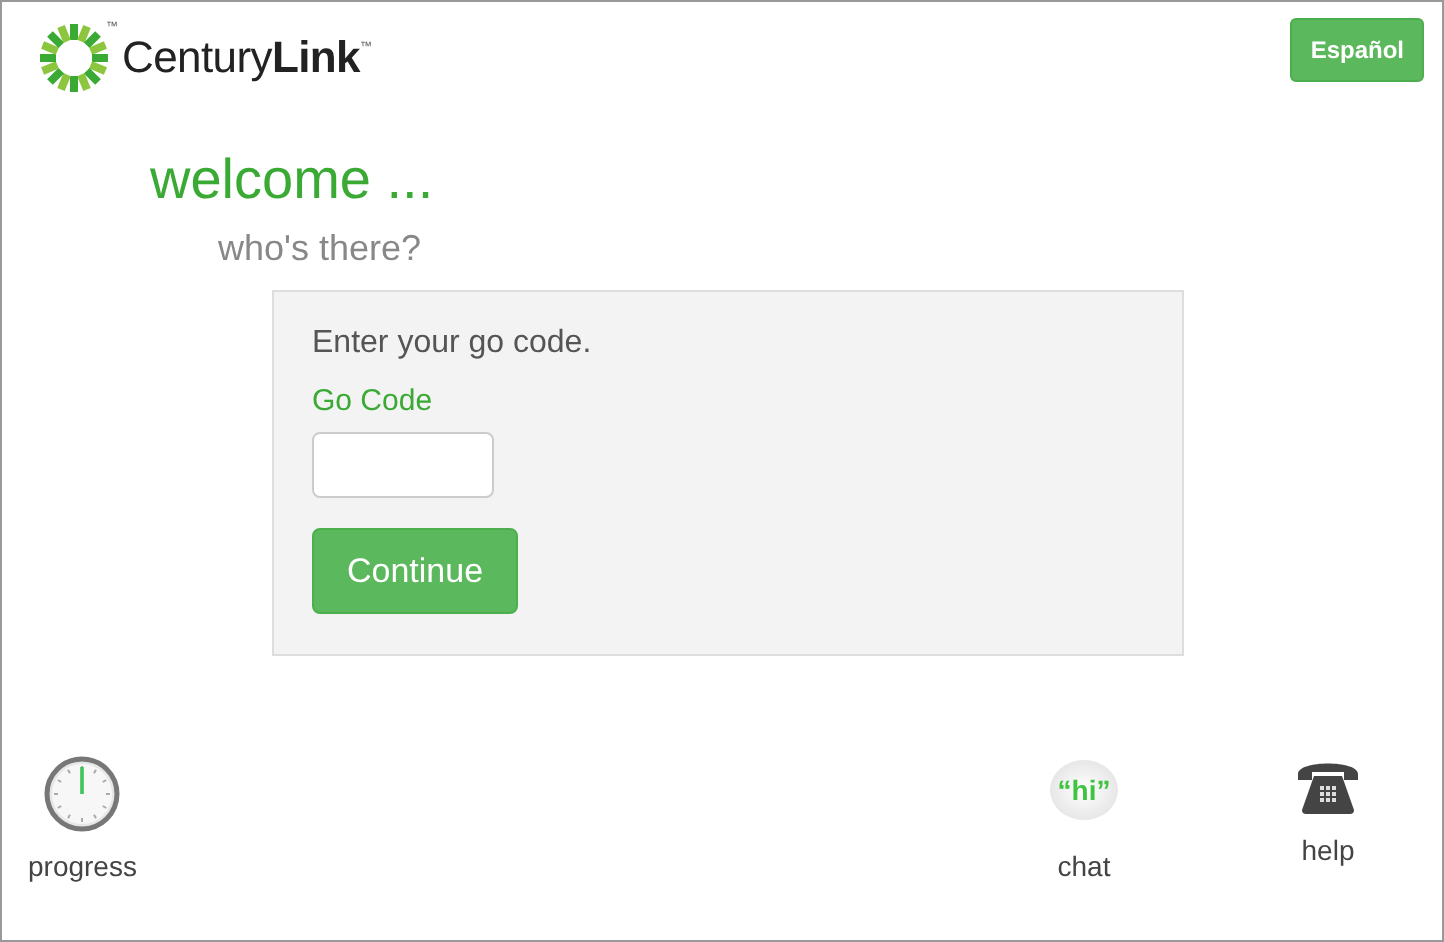 The image size is (1444, 942). What do you see at coordinates (82, 866) in the screenshot?
I see `nav-label: progress` at bounding box center [82, 866].